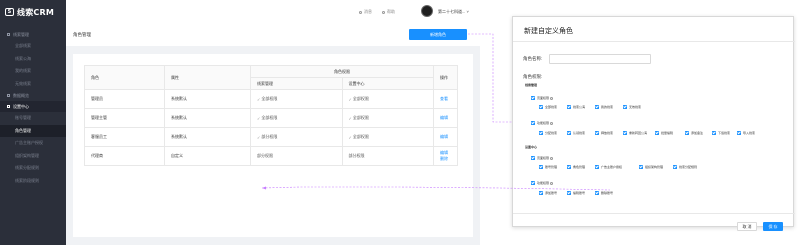 This screenshot has height=245, width=800. What do you see at coordinates (296, 156) in the screenshot?
I see `cell-lead-perm: 部分权限` at bounding box center [296, 156].